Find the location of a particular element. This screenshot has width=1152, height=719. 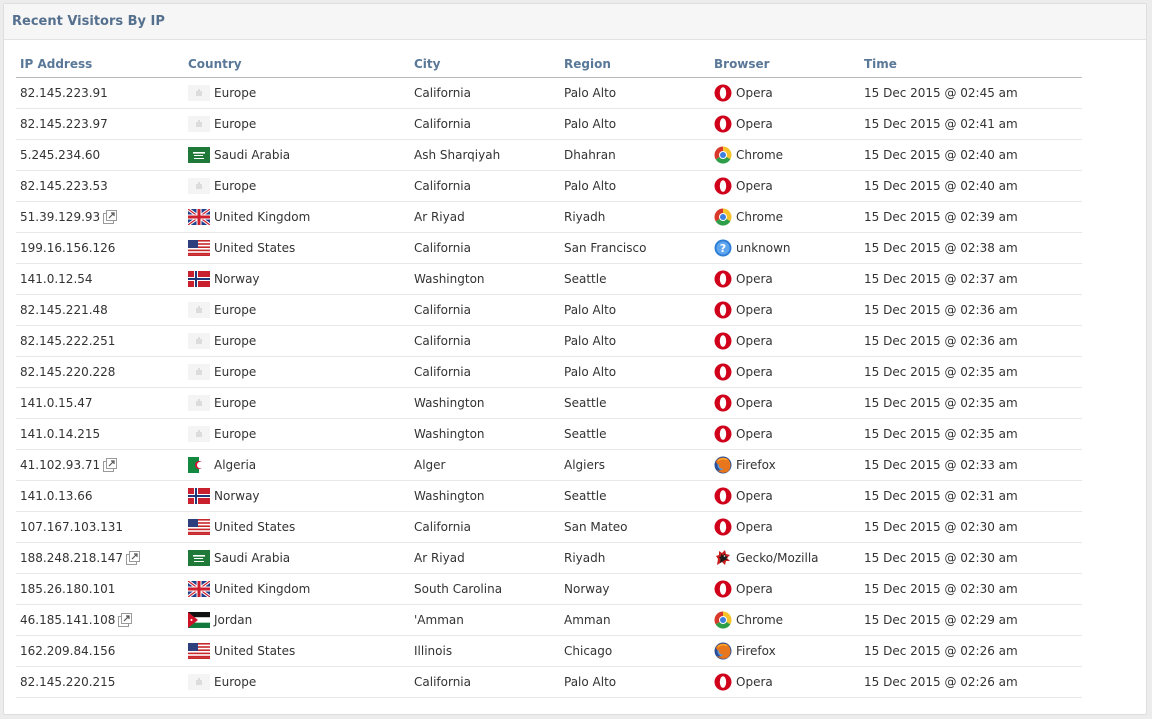

panel-header: Recent Visitors By IP is located at coordinates (575, 22).